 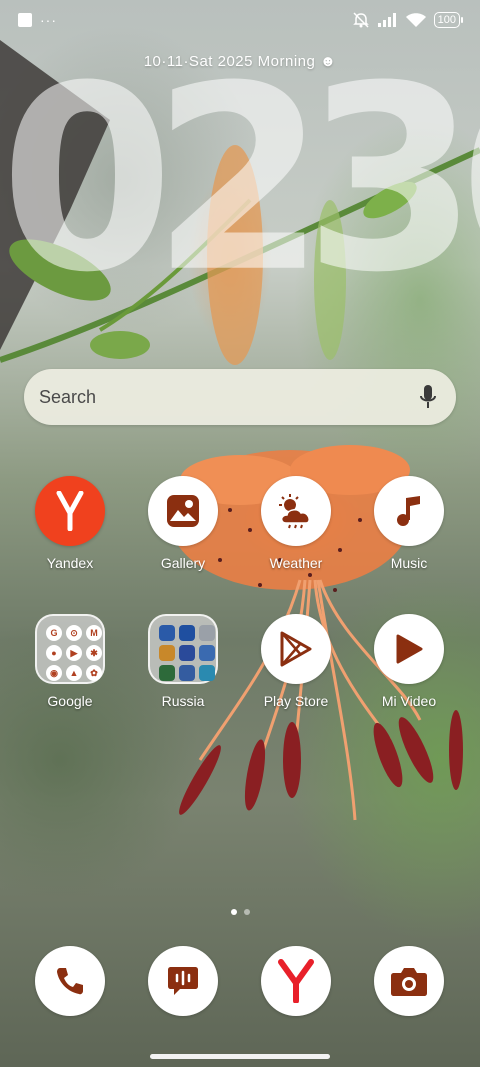 I want to click on page-dot, so click(x=246, y=912).